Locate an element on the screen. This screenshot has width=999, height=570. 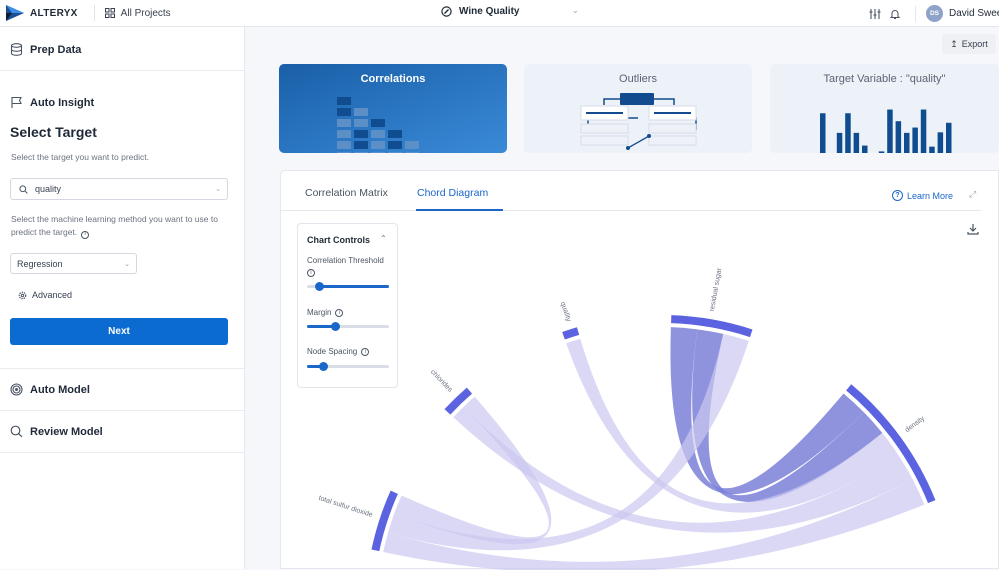
sidebar-section-prep-data: Prep Data is located at coordinates (122, 49).